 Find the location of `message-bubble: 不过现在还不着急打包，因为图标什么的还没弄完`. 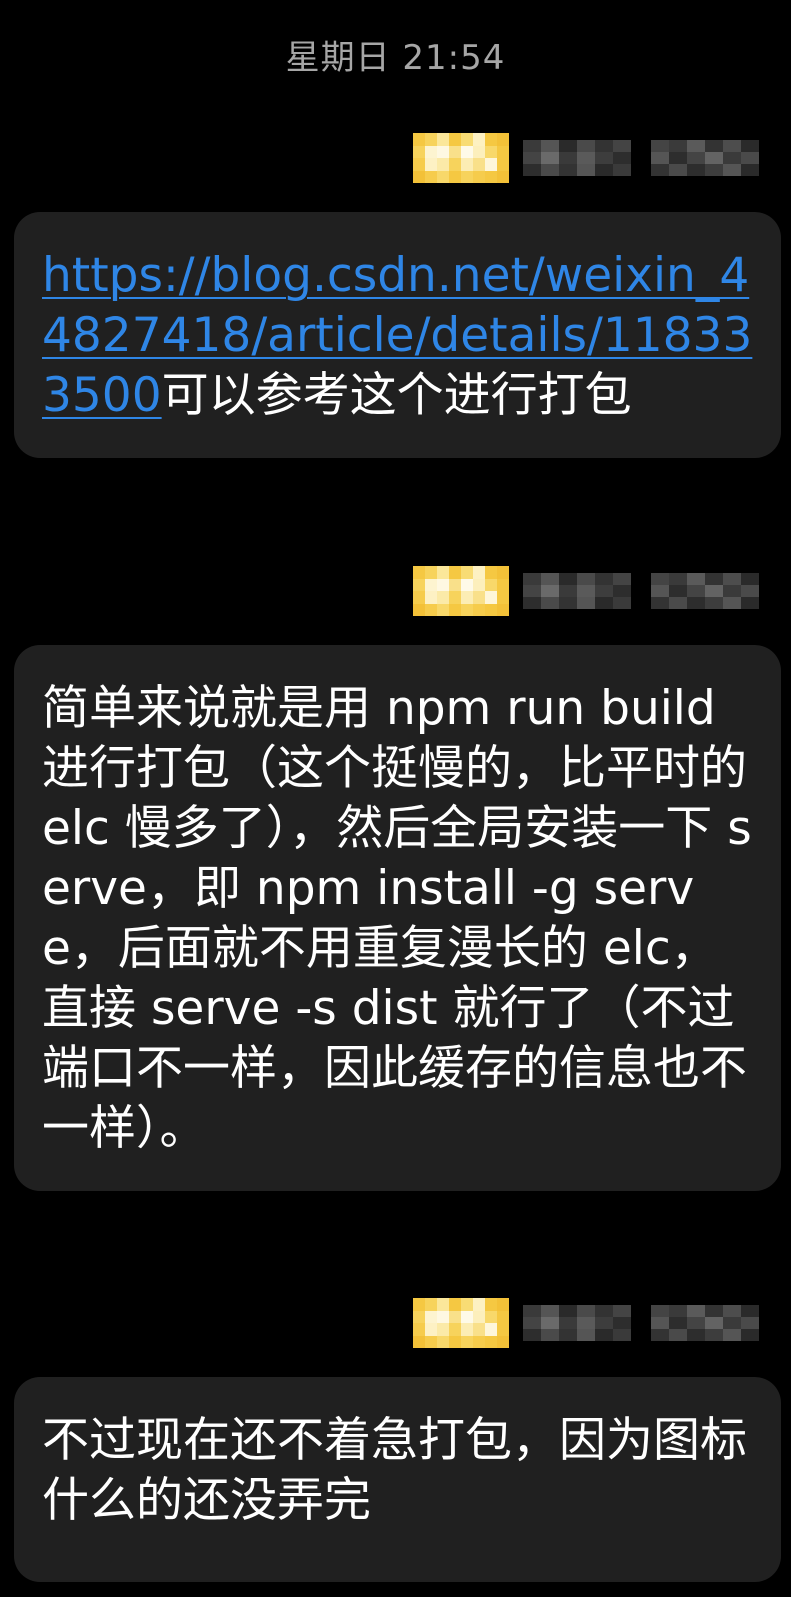

message-bubble: 不过现在还不着急打包，因为图标什么的还没弄完 is located at coordinates (397, 1479).